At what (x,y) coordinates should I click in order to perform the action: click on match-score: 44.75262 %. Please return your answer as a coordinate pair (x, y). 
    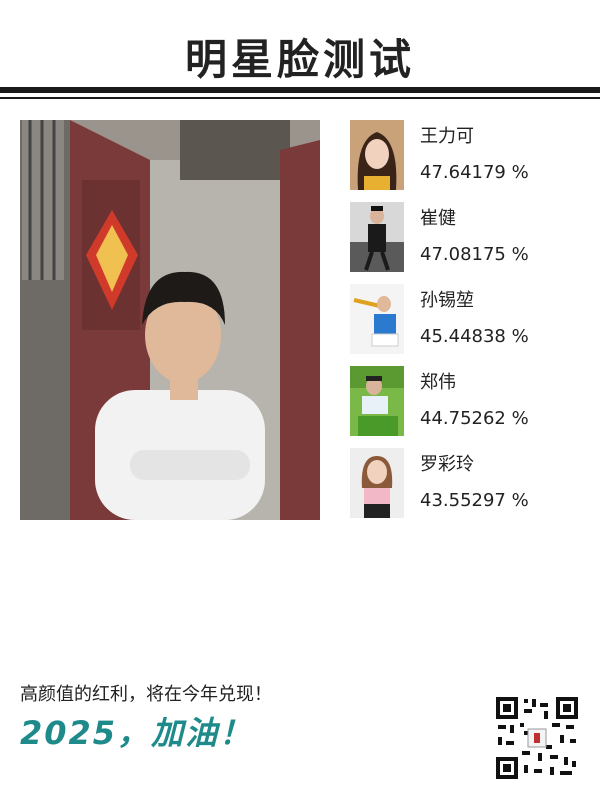
    Looking at the image, I should click on (474, 418).